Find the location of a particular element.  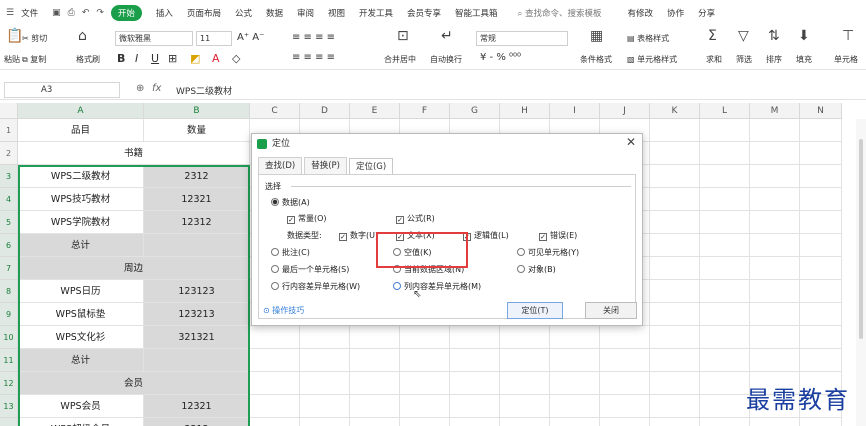

row-header: 10 is located at coordinates (9, 337).